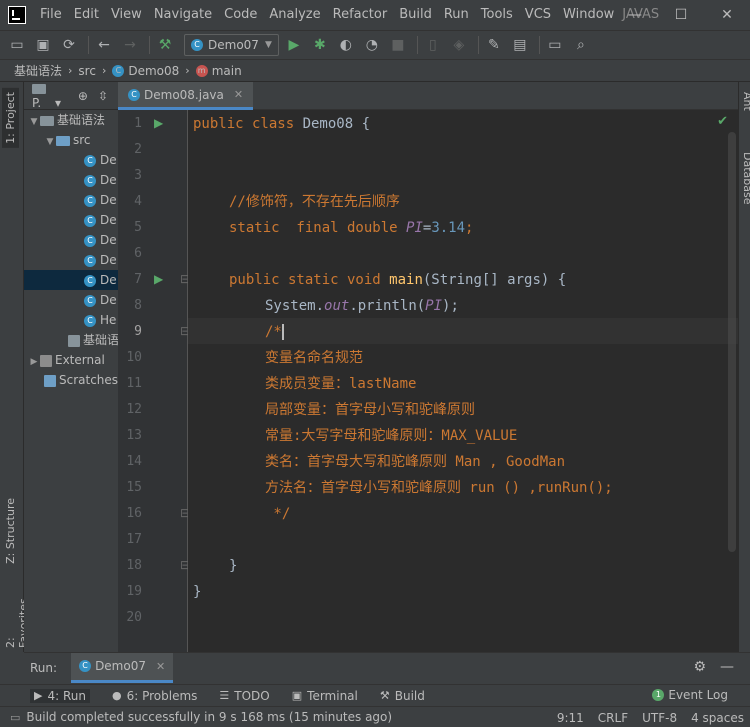 The image size is (750, 727). I want to click on attach-icon: ▯, so click(433, 45).